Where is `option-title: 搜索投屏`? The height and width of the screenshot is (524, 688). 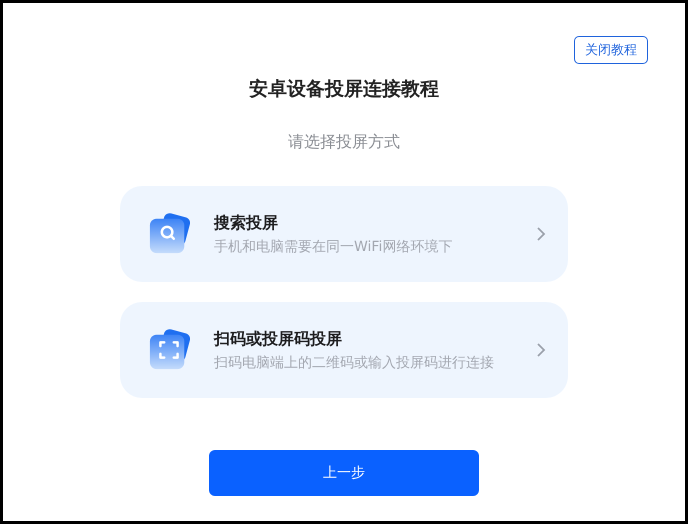
option-title: 搜索投屏 is located at coordinates (246, 223).